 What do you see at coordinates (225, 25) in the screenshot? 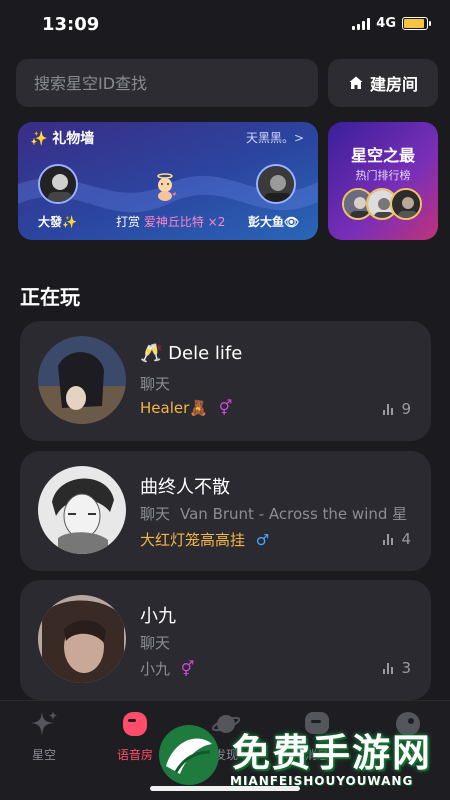
I see `status-bar: 13:09 4G` at bounding box center [225, 25].